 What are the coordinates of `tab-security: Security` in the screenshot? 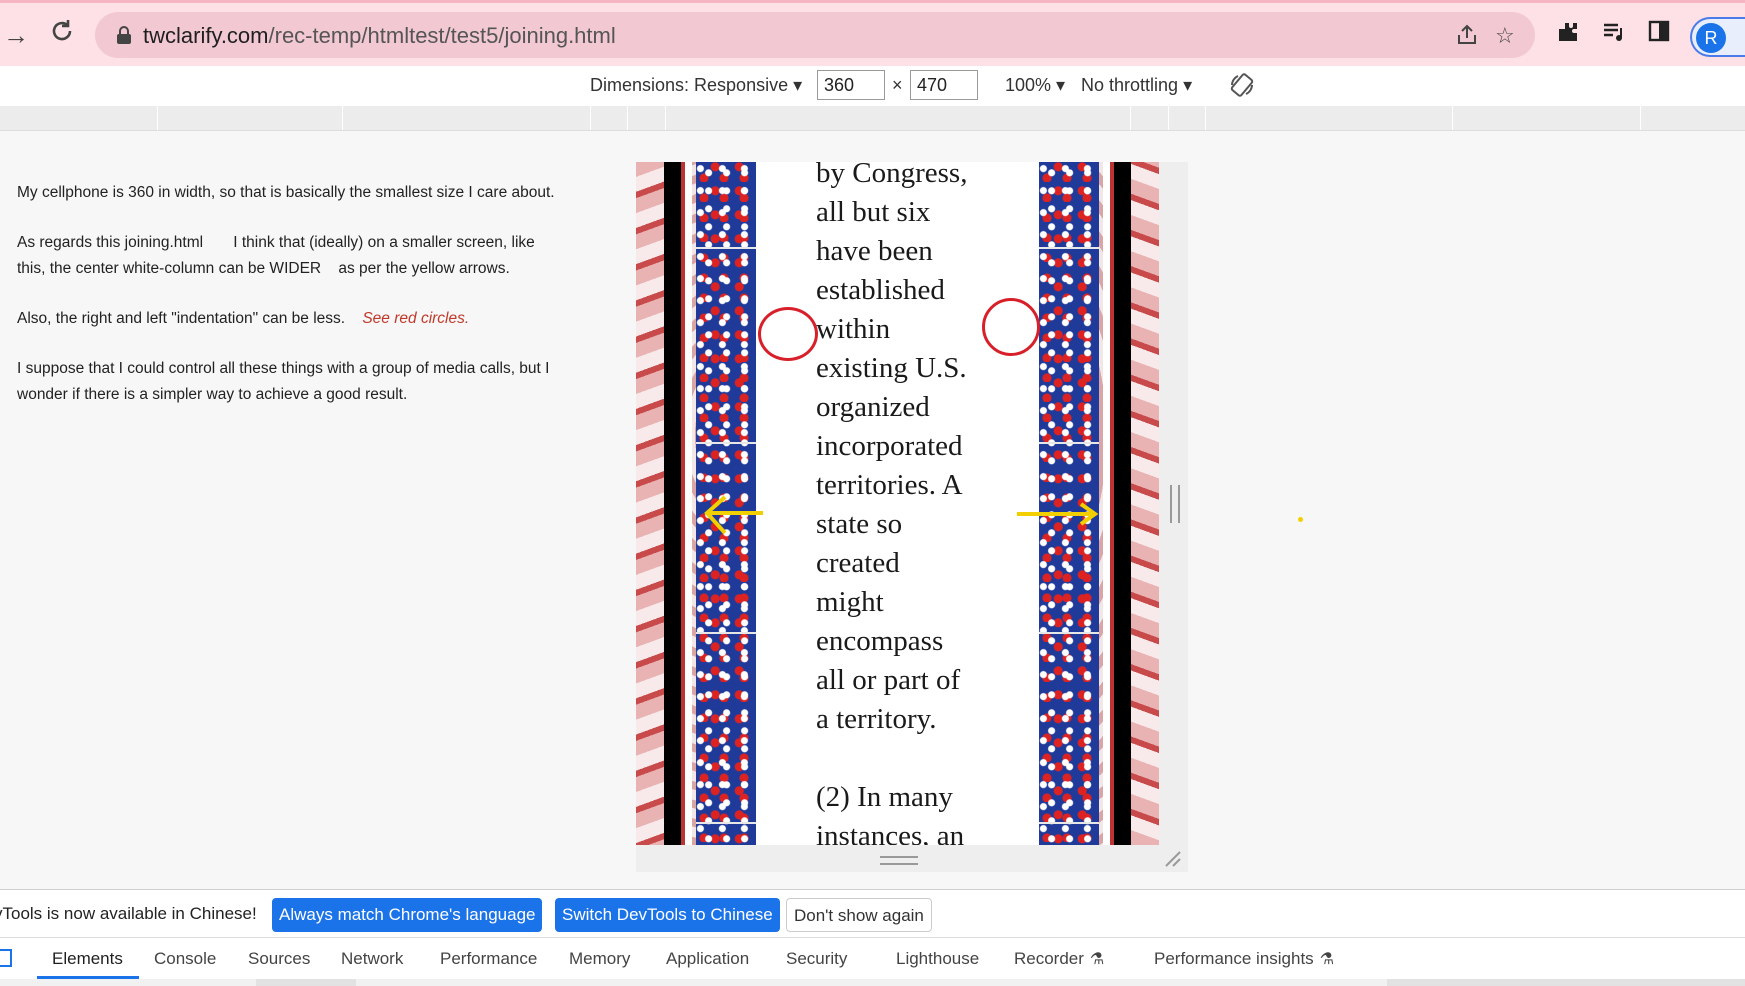 It's located at (816, 959).